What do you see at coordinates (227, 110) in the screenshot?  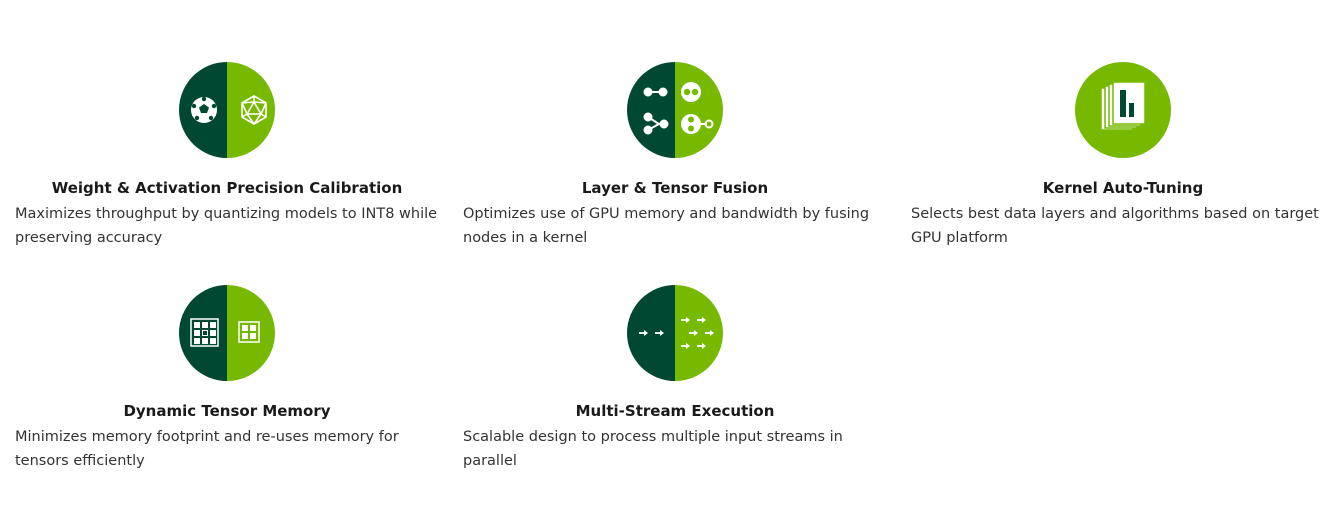 I see `precision-calibration-icon` at bounding box center [227, 110].